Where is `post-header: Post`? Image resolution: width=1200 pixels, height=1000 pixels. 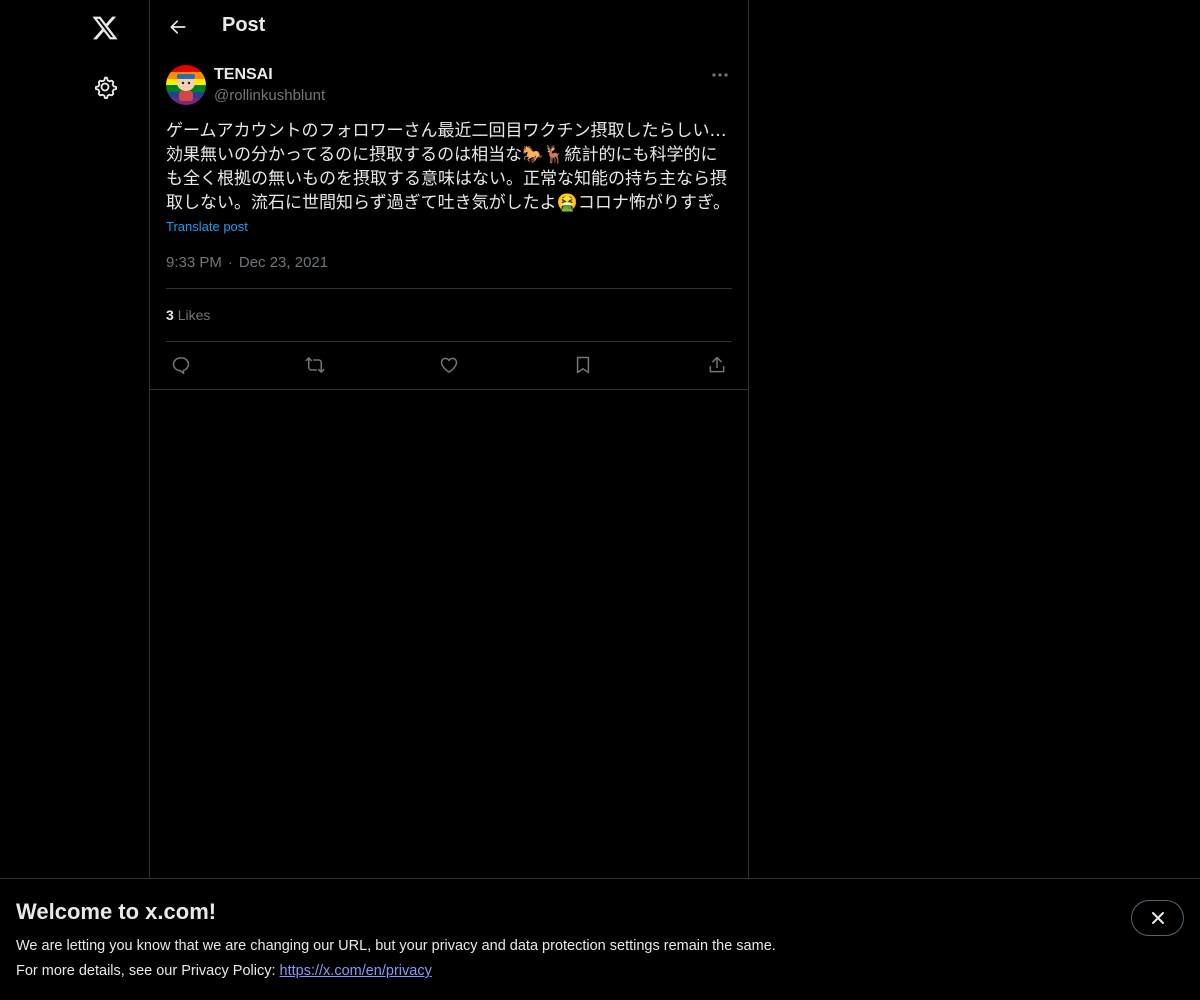
post-header: Post is located at coordinates (449, 27).